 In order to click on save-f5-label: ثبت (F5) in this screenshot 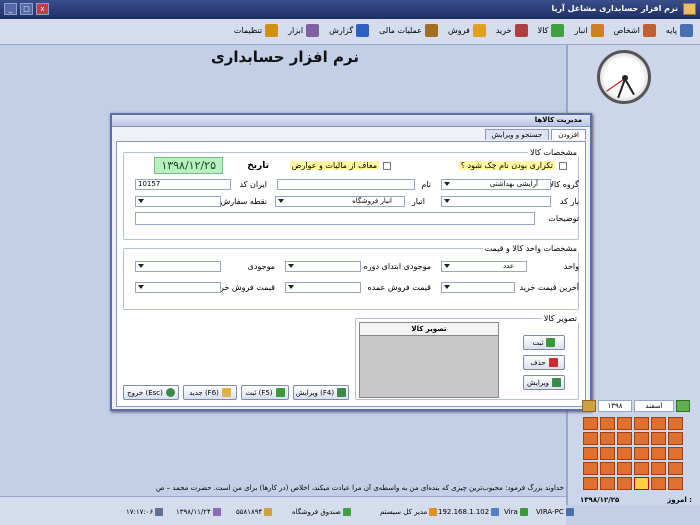, I will do `click(259, 392)`.